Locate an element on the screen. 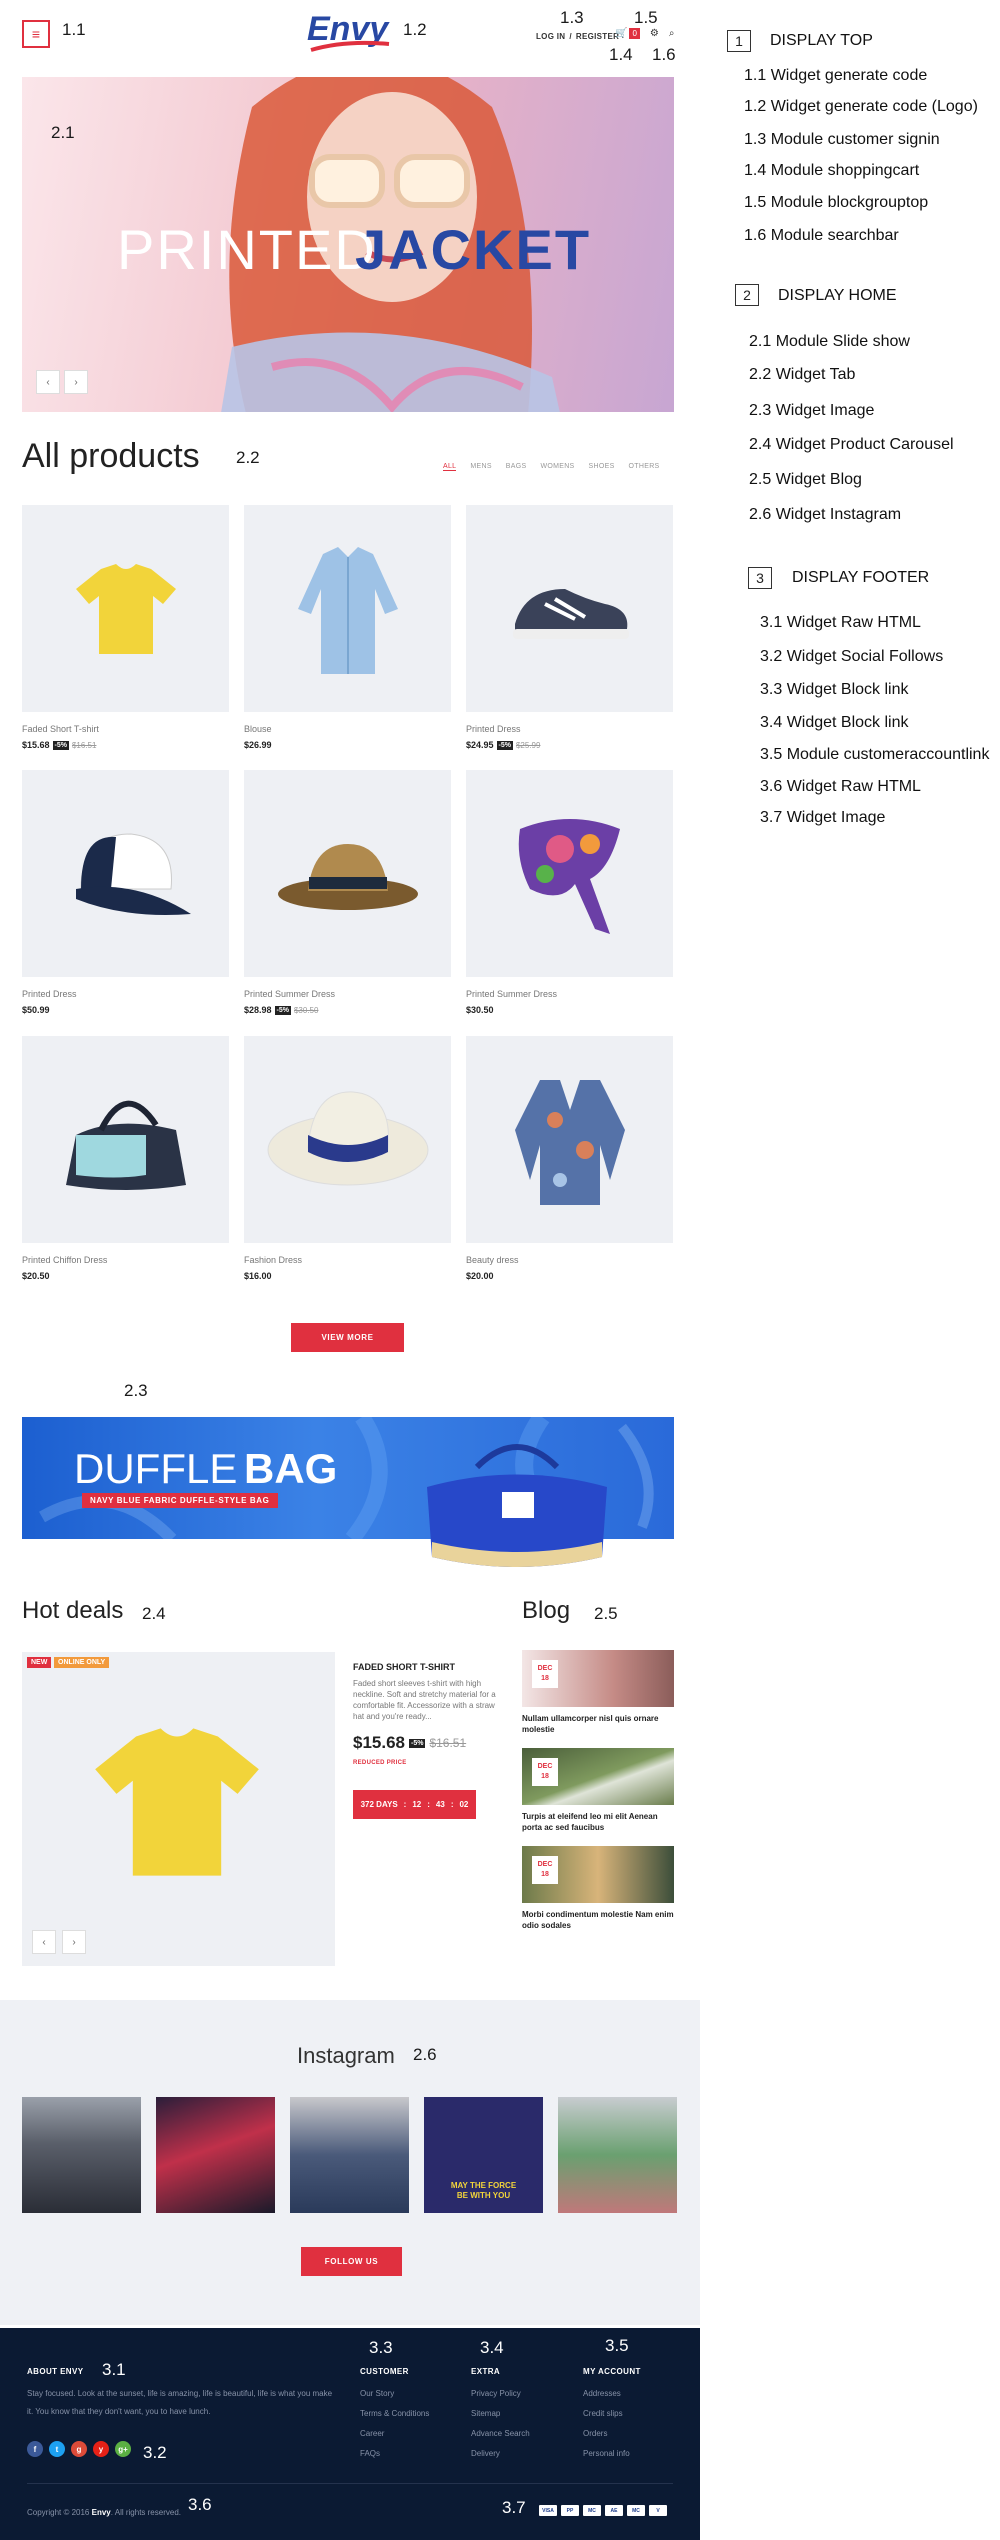  footer-link: Sitemap is located at coordinates (485, 2413).